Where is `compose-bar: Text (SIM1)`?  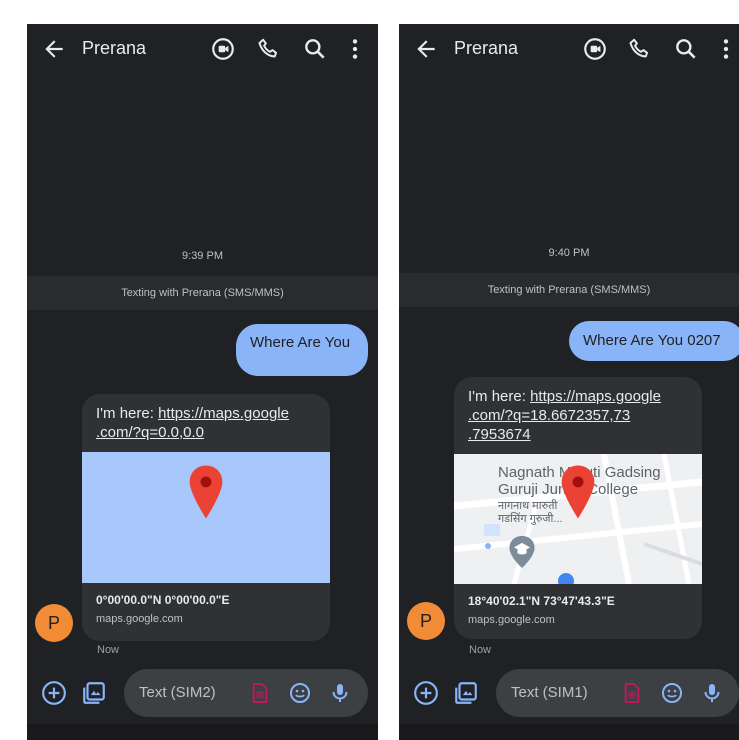 compose-bar: Text (SIM1) is located at coordinates (569, 694).